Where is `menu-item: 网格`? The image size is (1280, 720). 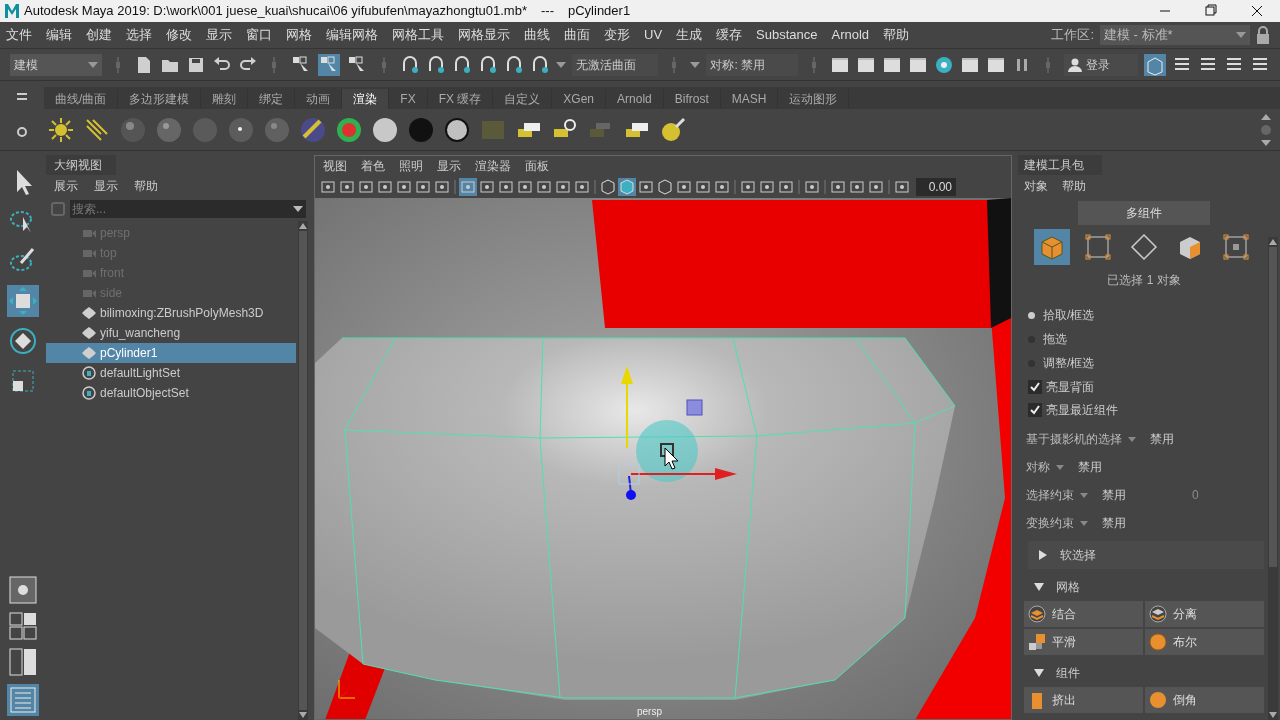
menu-item: 网格 is located at coordinates (299, 35).